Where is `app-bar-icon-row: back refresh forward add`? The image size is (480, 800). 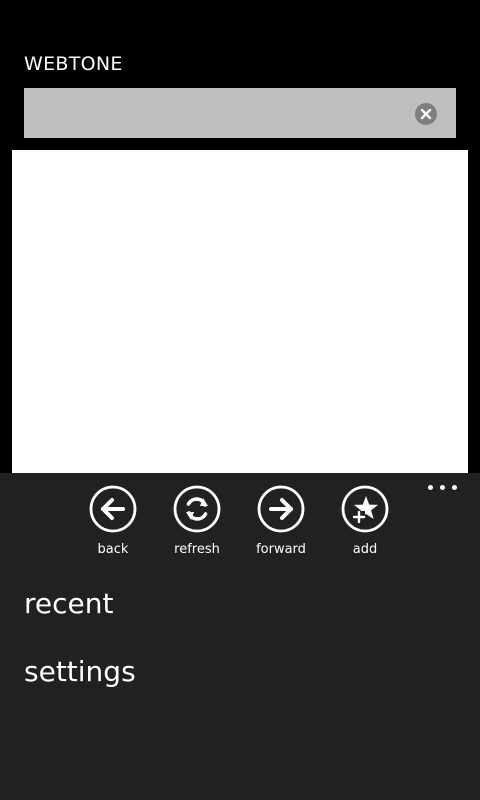 app-bar-icon-row: back refresh forward add is located at coordinates (240, 530).